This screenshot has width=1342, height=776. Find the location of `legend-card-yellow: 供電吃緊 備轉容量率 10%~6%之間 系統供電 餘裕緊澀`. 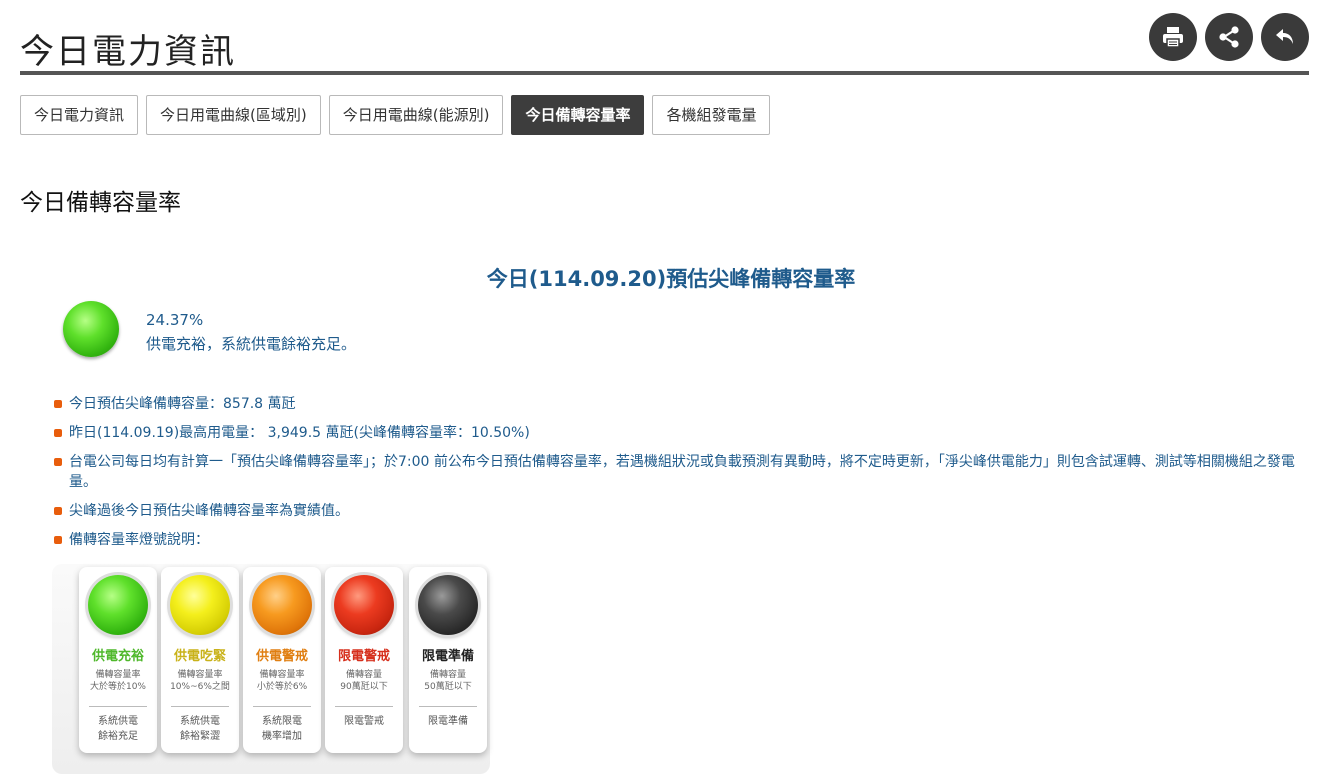

legend-card-yellow: 供電吃緊 備轉容量率 10%~6%之間 系統供電 餘裕緊澀 is located at coordinates (200, 660).